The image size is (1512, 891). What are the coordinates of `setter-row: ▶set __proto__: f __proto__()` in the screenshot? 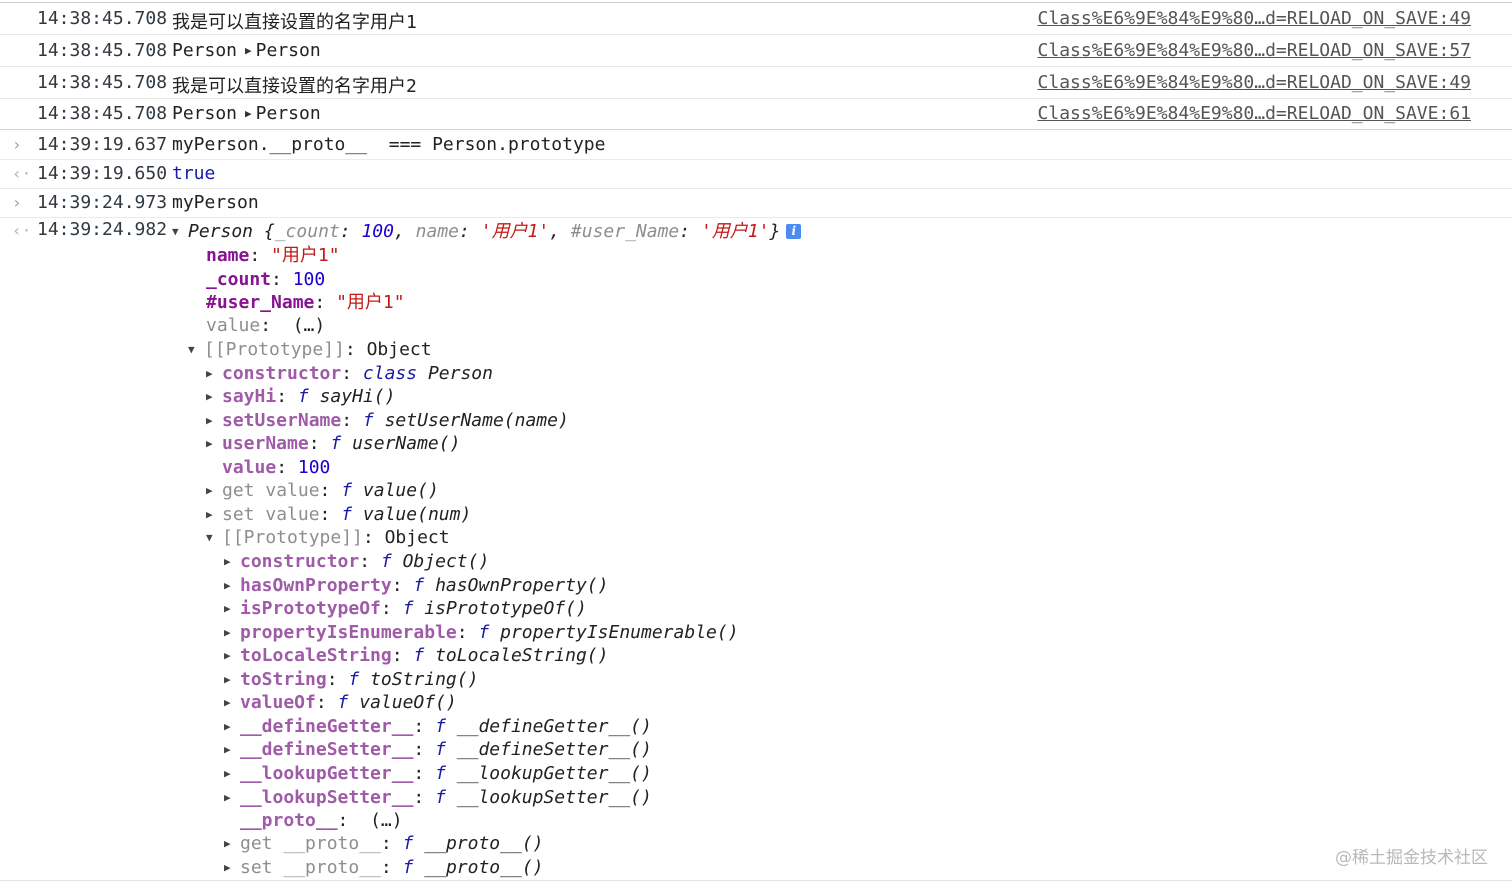 It's located at (384, 867).